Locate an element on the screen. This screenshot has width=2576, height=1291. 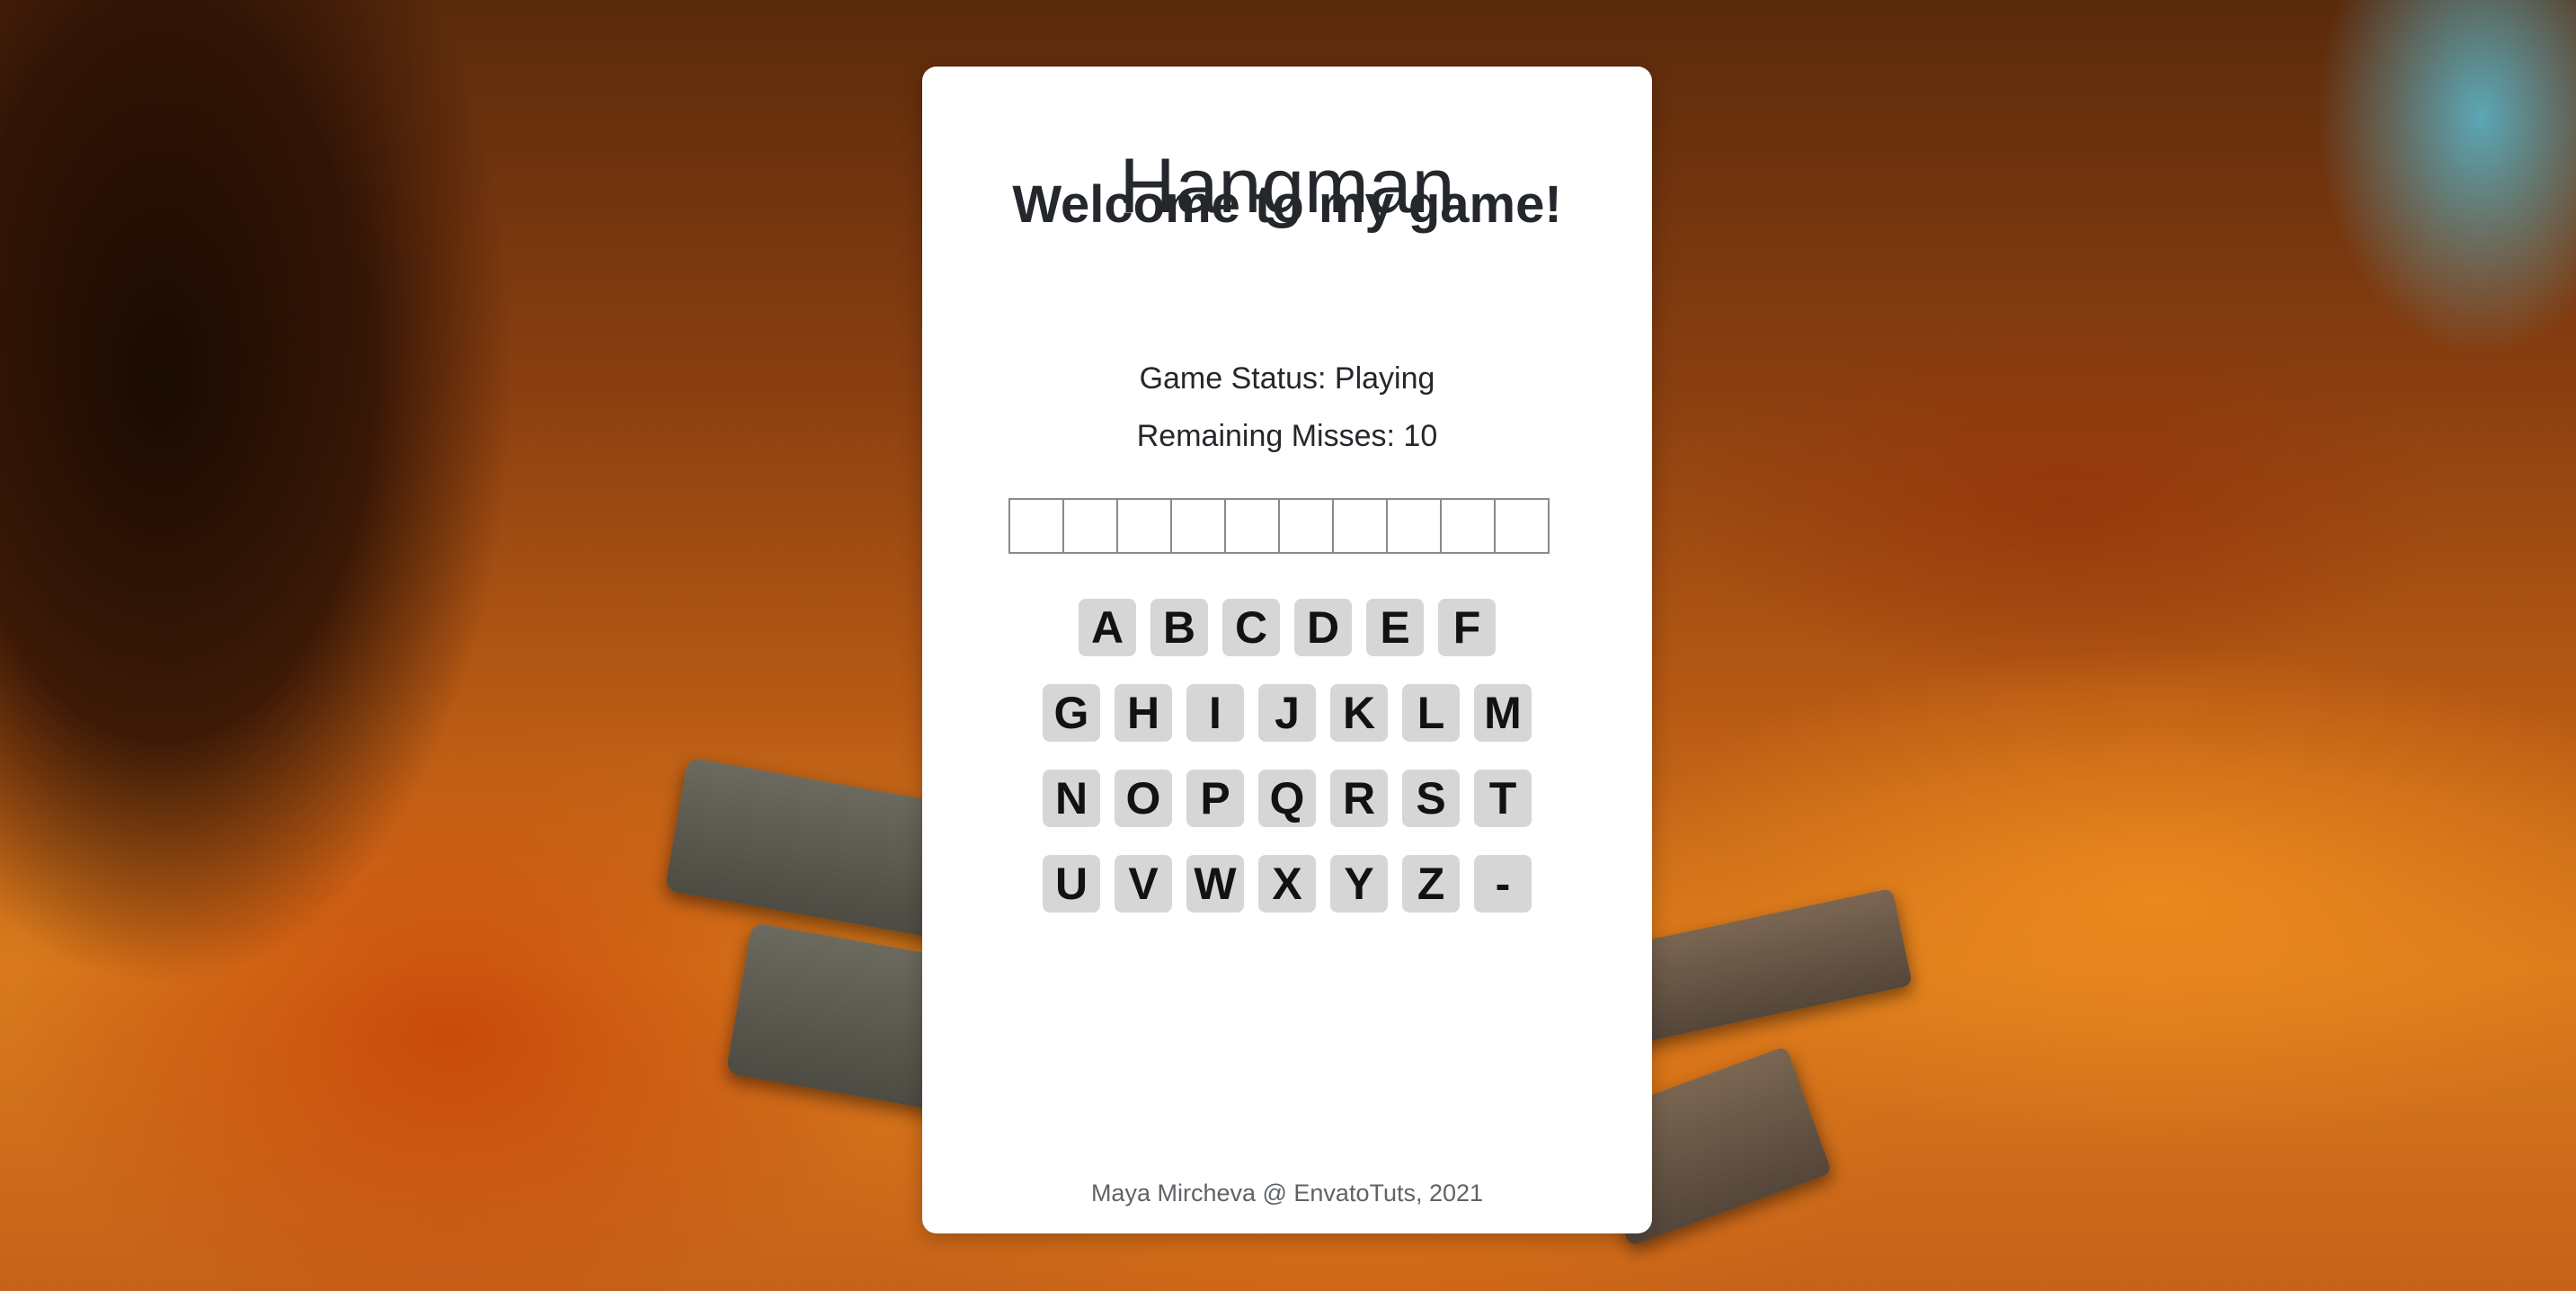
key-i: I is located at coordinates (1215, 713).